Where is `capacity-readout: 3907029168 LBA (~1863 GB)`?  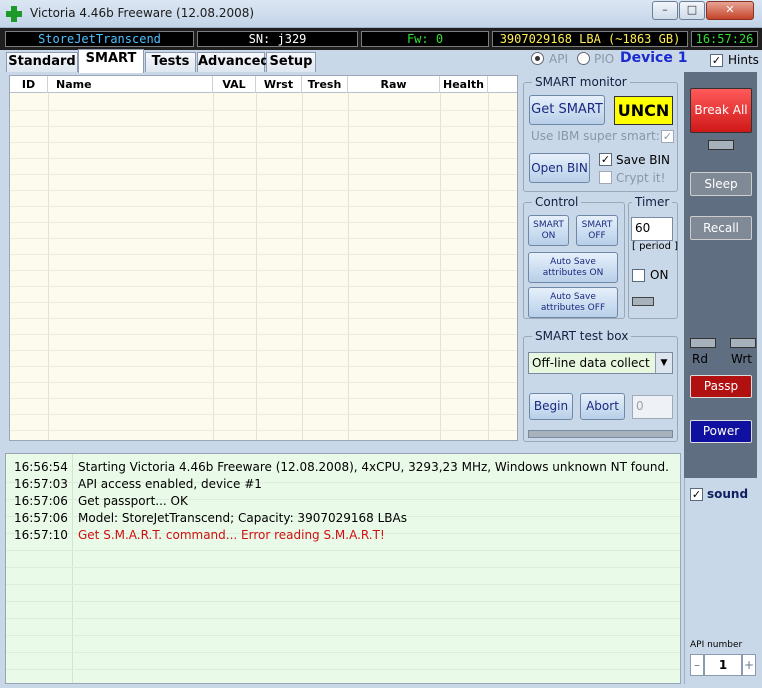
capacity-readout: 3907029168 LBA (~1863 GB) is located at coordinates (590, 39).